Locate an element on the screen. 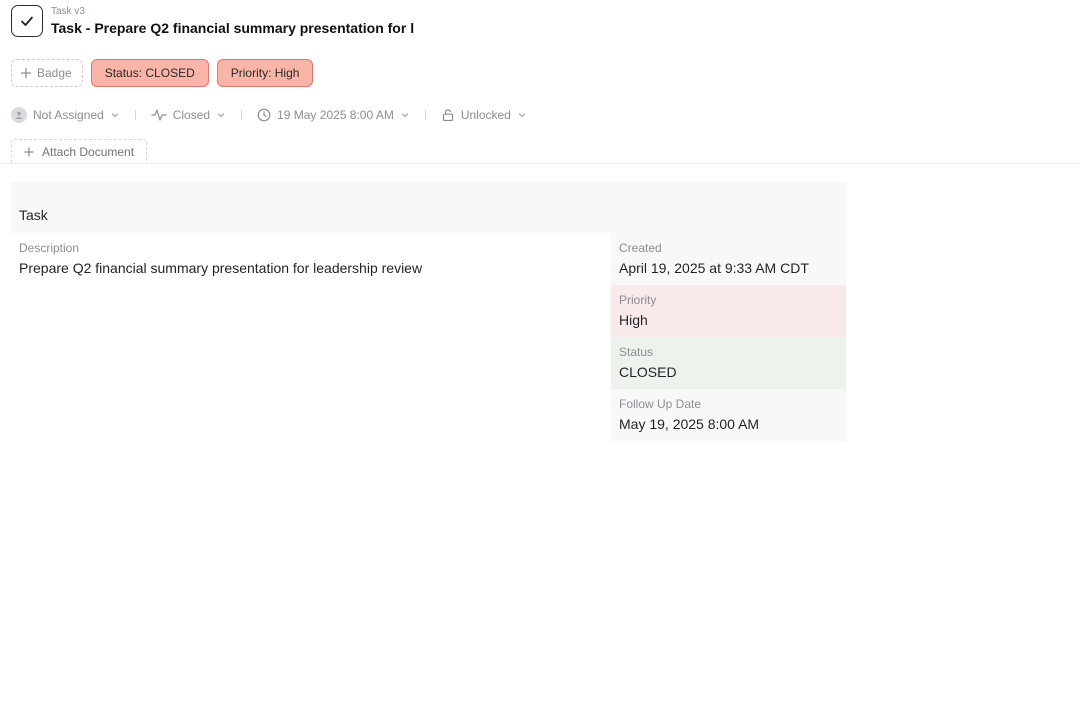 This screenshot has width=1080, height=720. field-value: CLOSED is located at coordinates (648, 372).